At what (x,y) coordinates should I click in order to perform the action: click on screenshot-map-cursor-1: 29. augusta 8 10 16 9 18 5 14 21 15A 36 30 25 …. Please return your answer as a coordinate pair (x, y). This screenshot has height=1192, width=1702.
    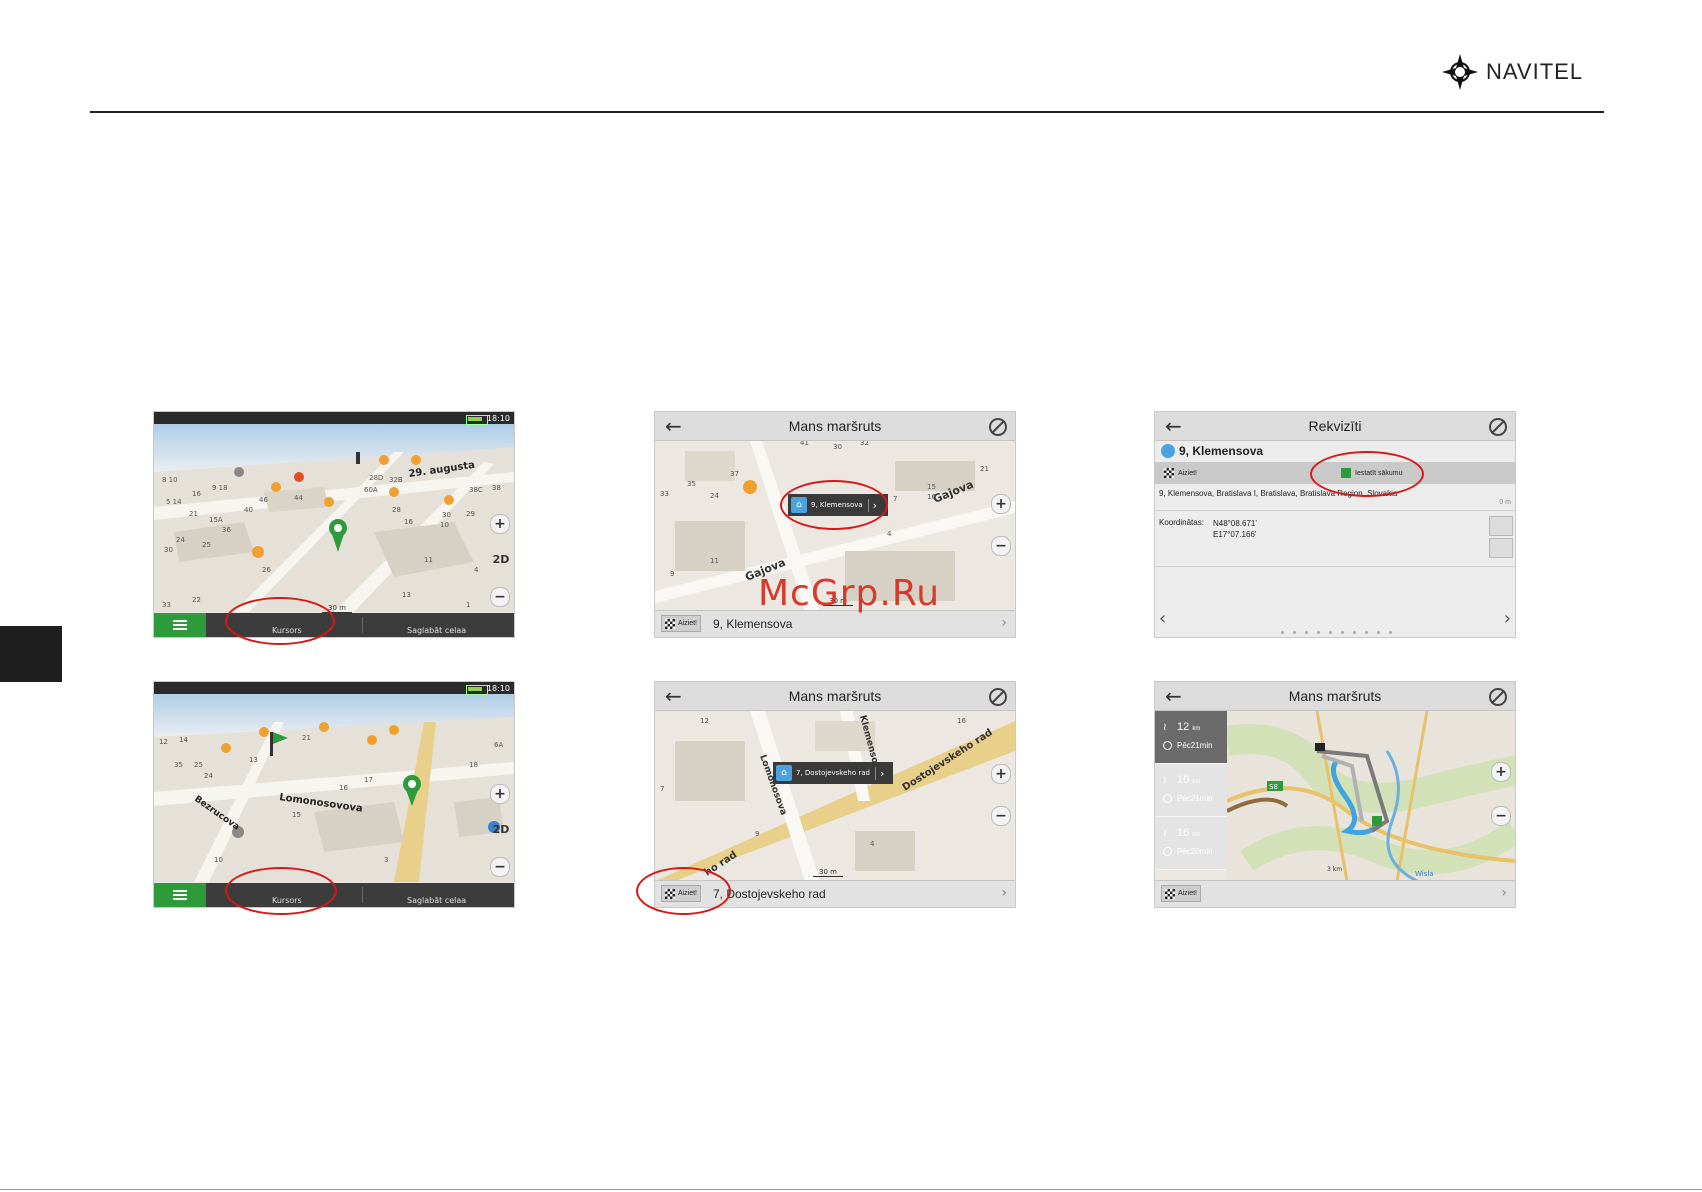
    Looking at the image, I should click on (334, 524).